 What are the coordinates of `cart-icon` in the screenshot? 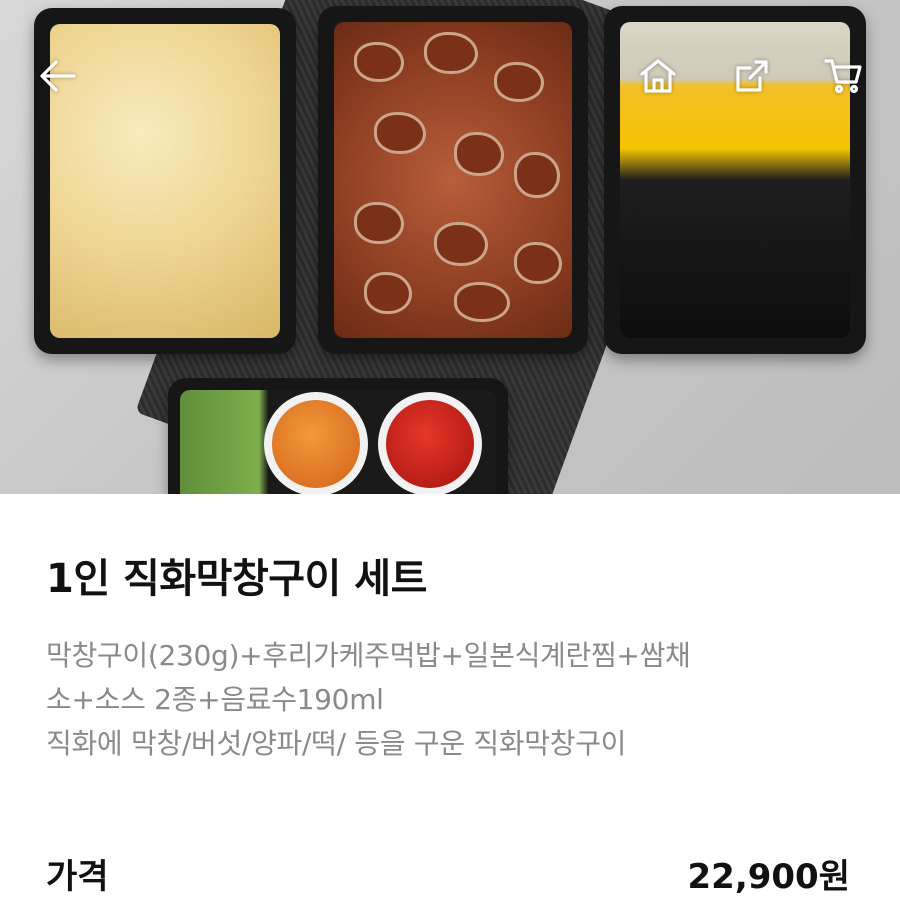 It's located at (843, 76).